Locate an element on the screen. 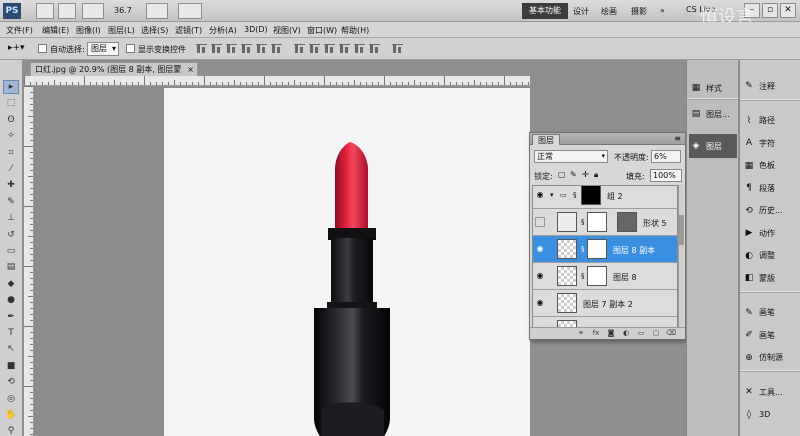 This screenshot has width=800, height=436. distribute-right-icon is located at coordinates (375, 49).